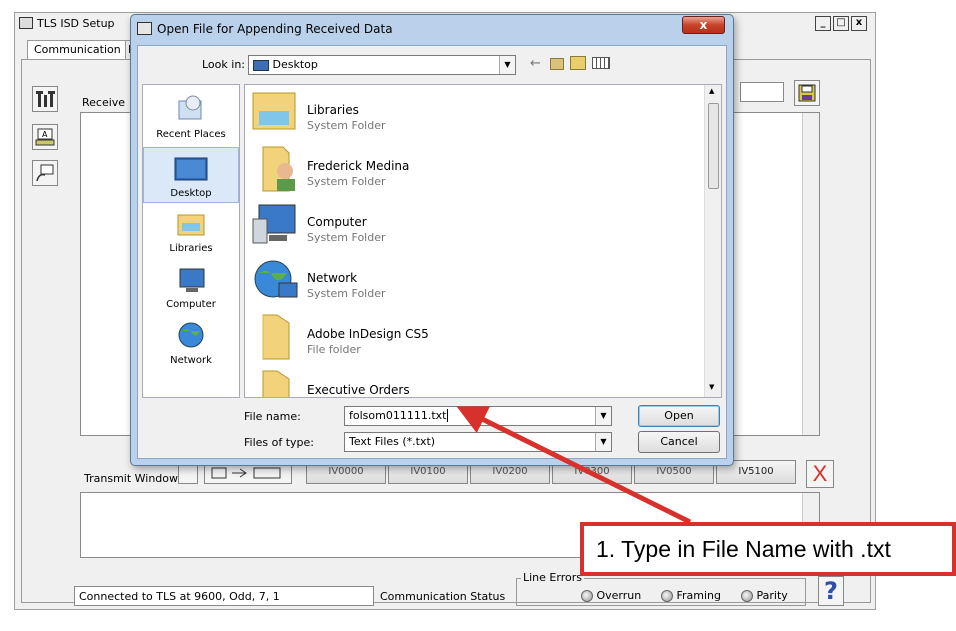 This screenshot has height=631, width=956. What do you see at coordinates (768, 549) in the screenshot?
I see `instruction-callout: 1. Type in File Name with .txt` at bounding box center [768, 549].